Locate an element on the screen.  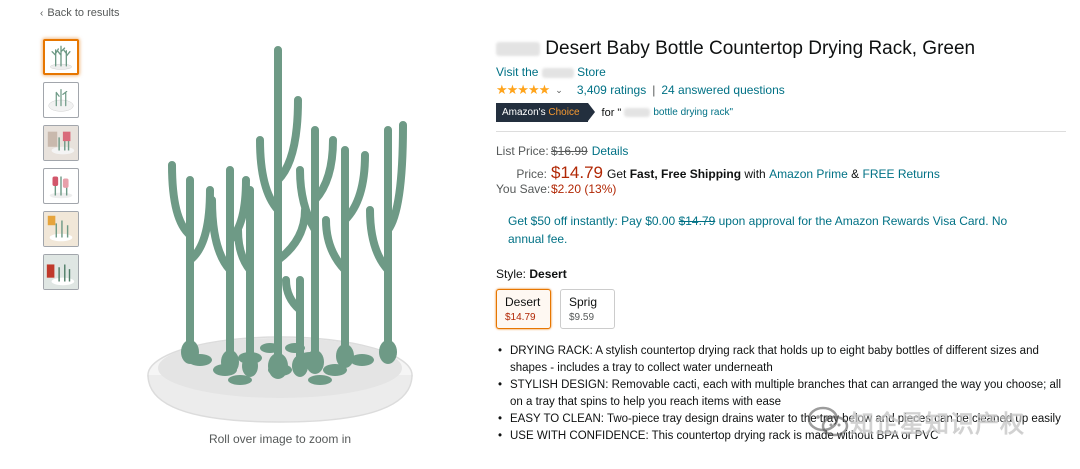
redacted-store-name is located at coordinates (557, 72).